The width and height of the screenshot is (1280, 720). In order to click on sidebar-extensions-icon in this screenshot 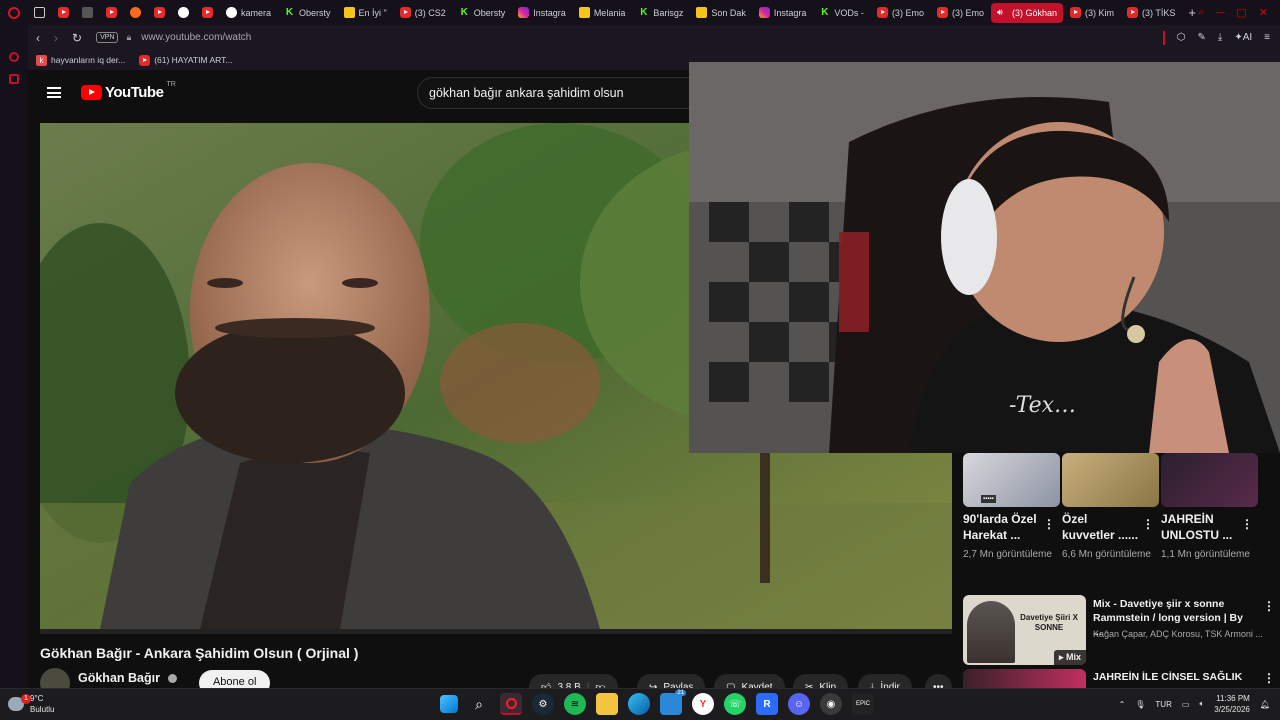, I will do `click(14, 79)`.